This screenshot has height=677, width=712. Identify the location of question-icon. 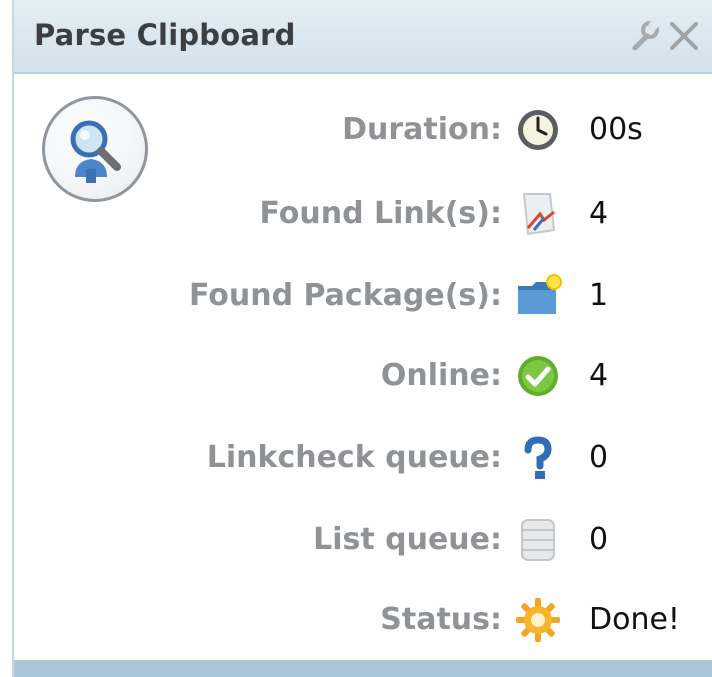
(538, 458).